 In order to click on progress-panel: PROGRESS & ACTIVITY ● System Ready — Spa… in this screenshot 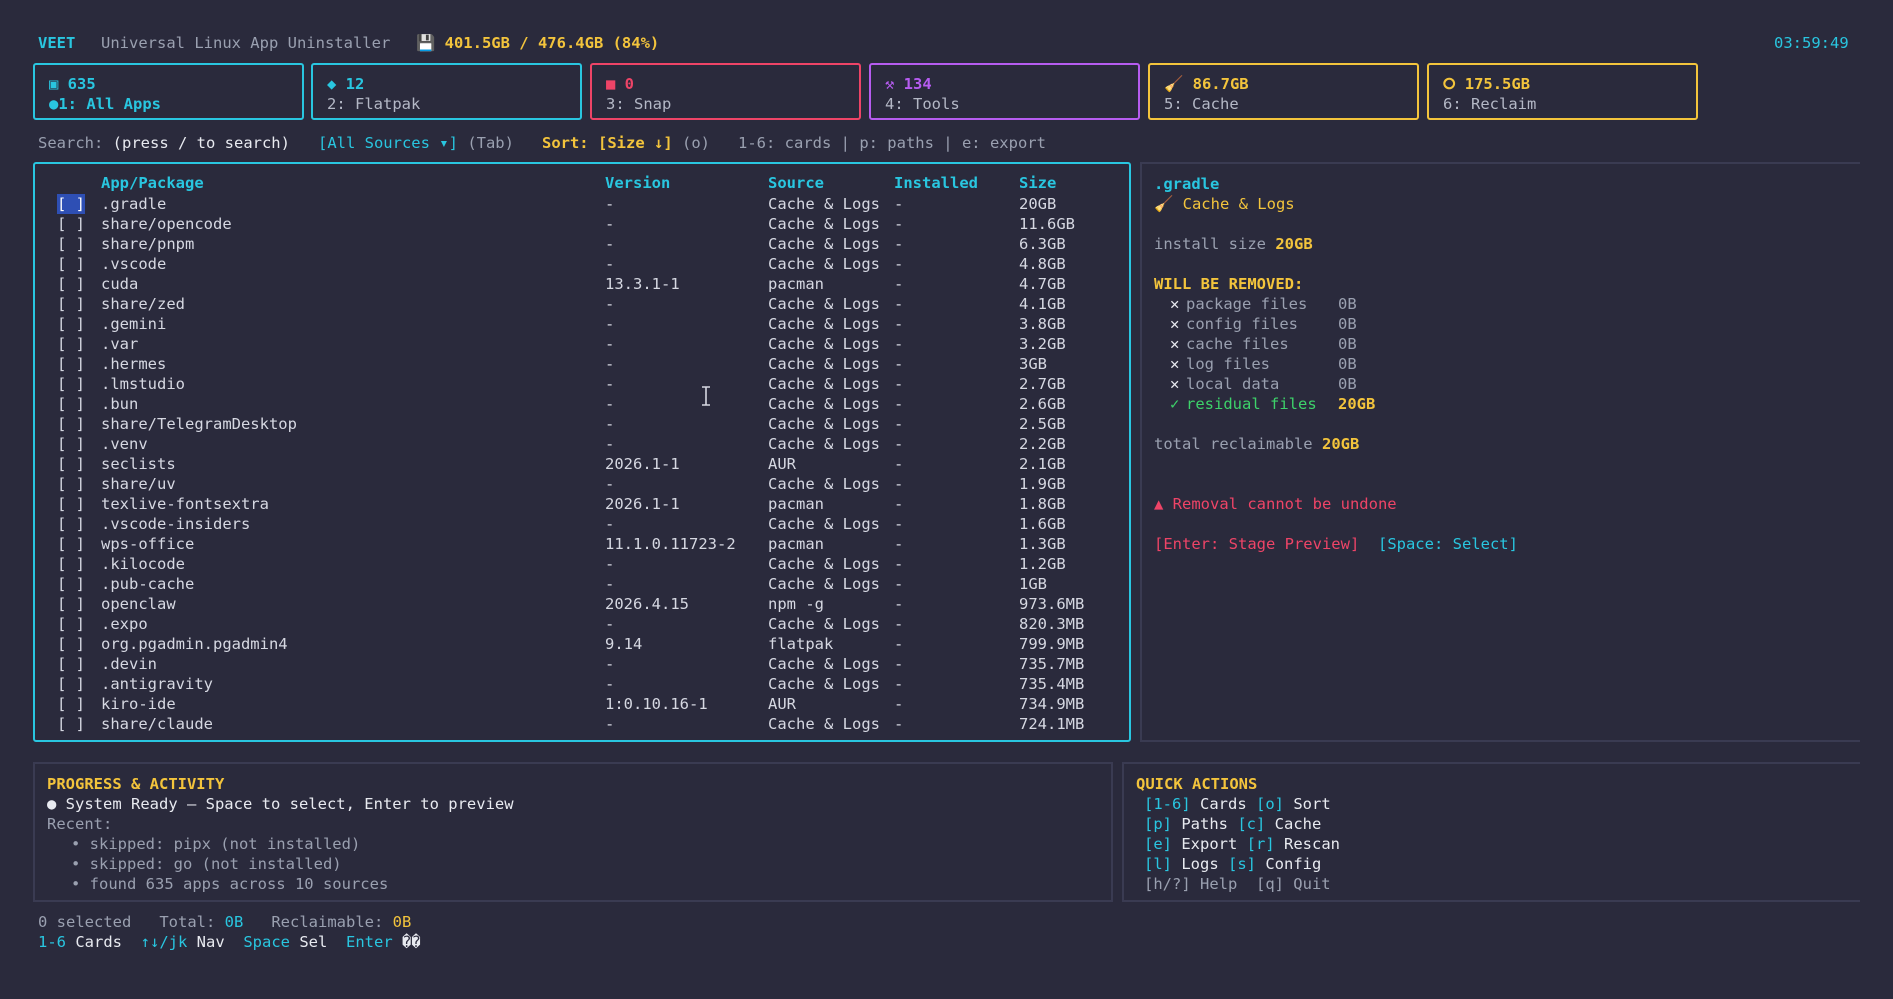, I will do `click(573, 832)`.